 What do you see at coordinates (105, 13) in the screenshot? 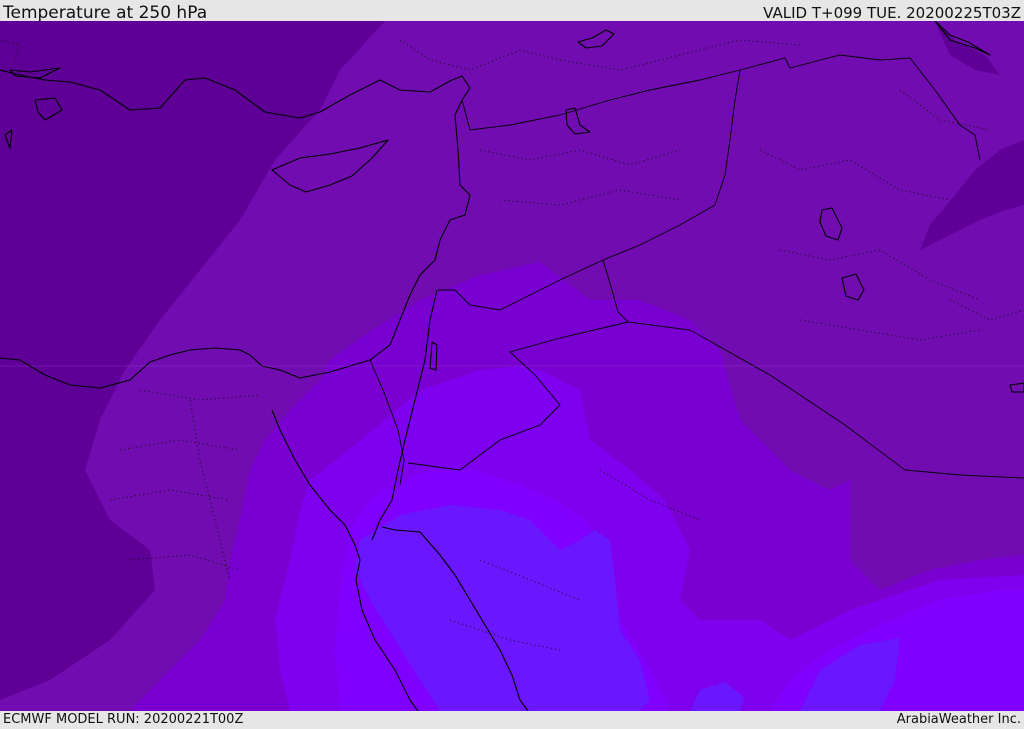
I see `map-title: Temperature at 250 hPa` at bounding box center [105, 13].